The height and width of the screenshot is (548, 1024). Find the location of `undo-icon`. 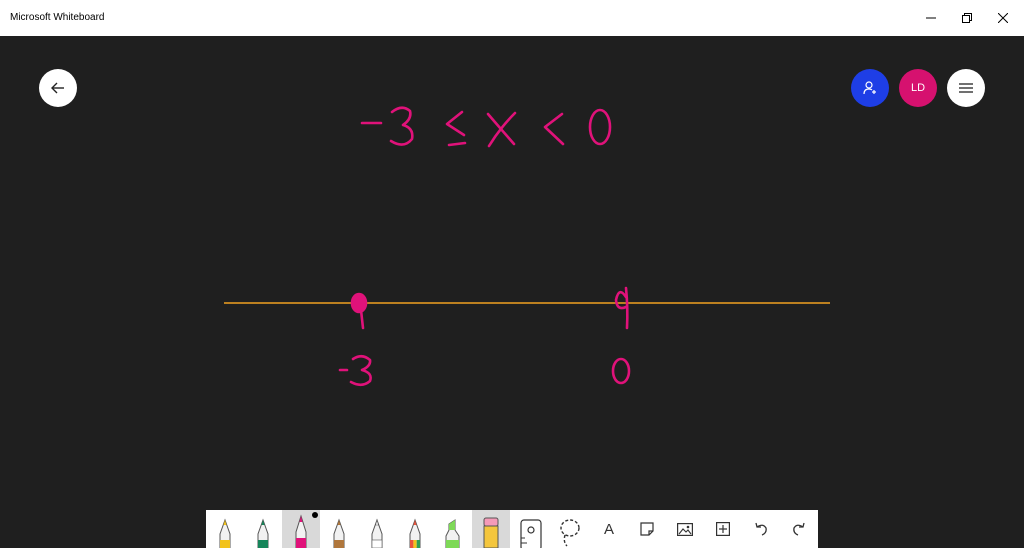

undo-icon is located at coordinates (761, 529).